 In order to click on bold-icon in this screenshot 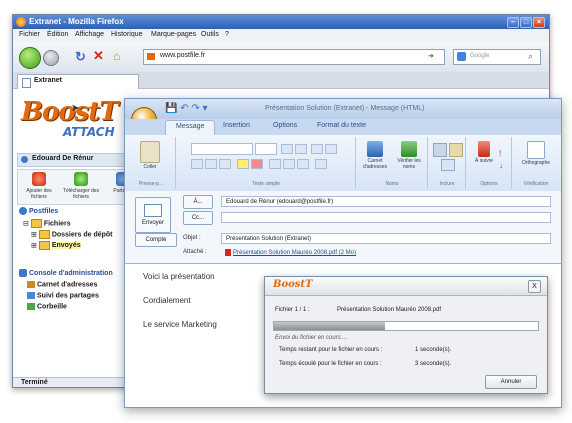, I will do `click(197, 164)`.